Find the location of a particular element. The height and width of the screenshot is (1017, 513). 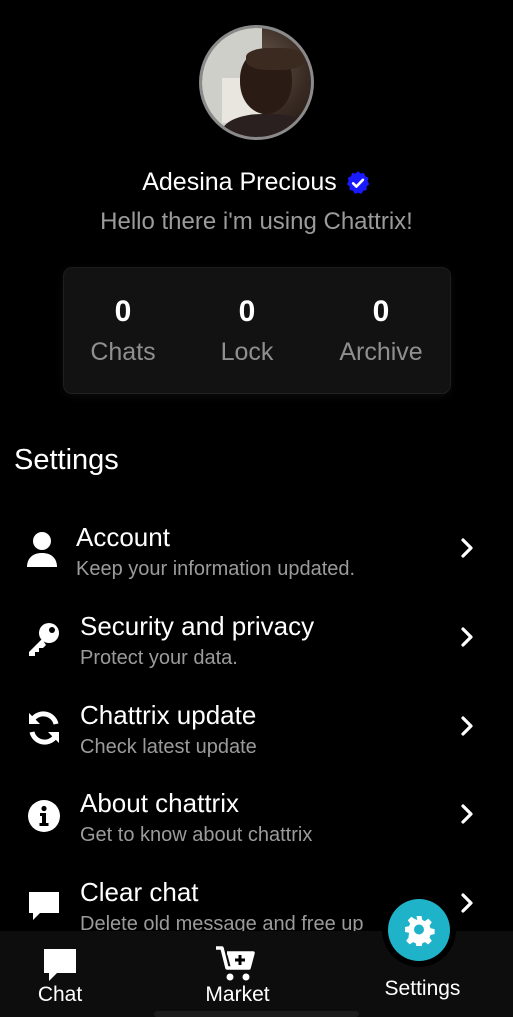

settings-item-security: Security and privacy Protect your data. is located at coordinates (256, 640).